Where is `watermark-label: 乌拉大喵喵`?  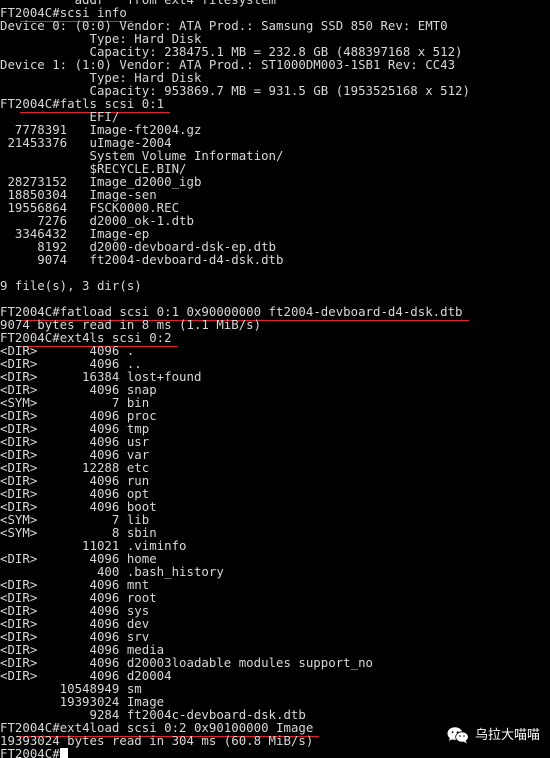
watermark-label: 乌拉大喵喵 is located at coordinates (507, 735).